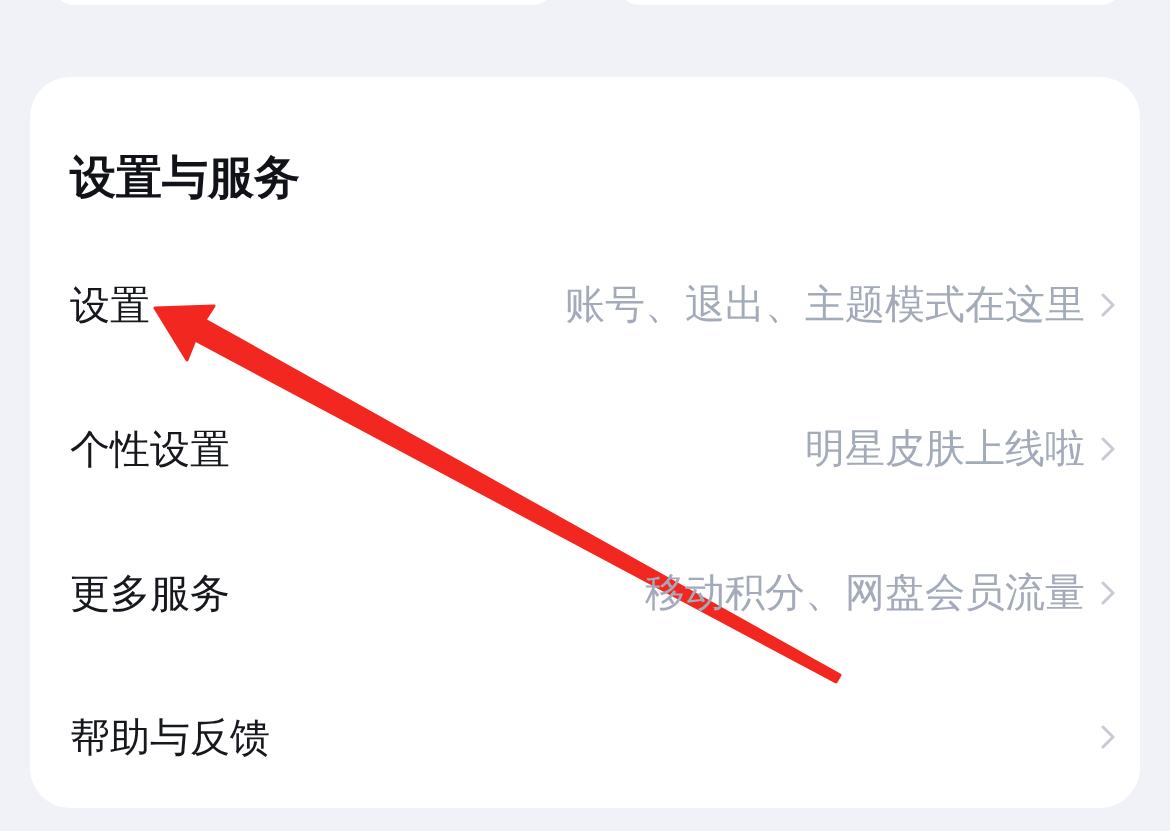 The height and width of the screenshot is (831, 1170). I want to click on menu-item-label: 更多服务, so click(150, 593).